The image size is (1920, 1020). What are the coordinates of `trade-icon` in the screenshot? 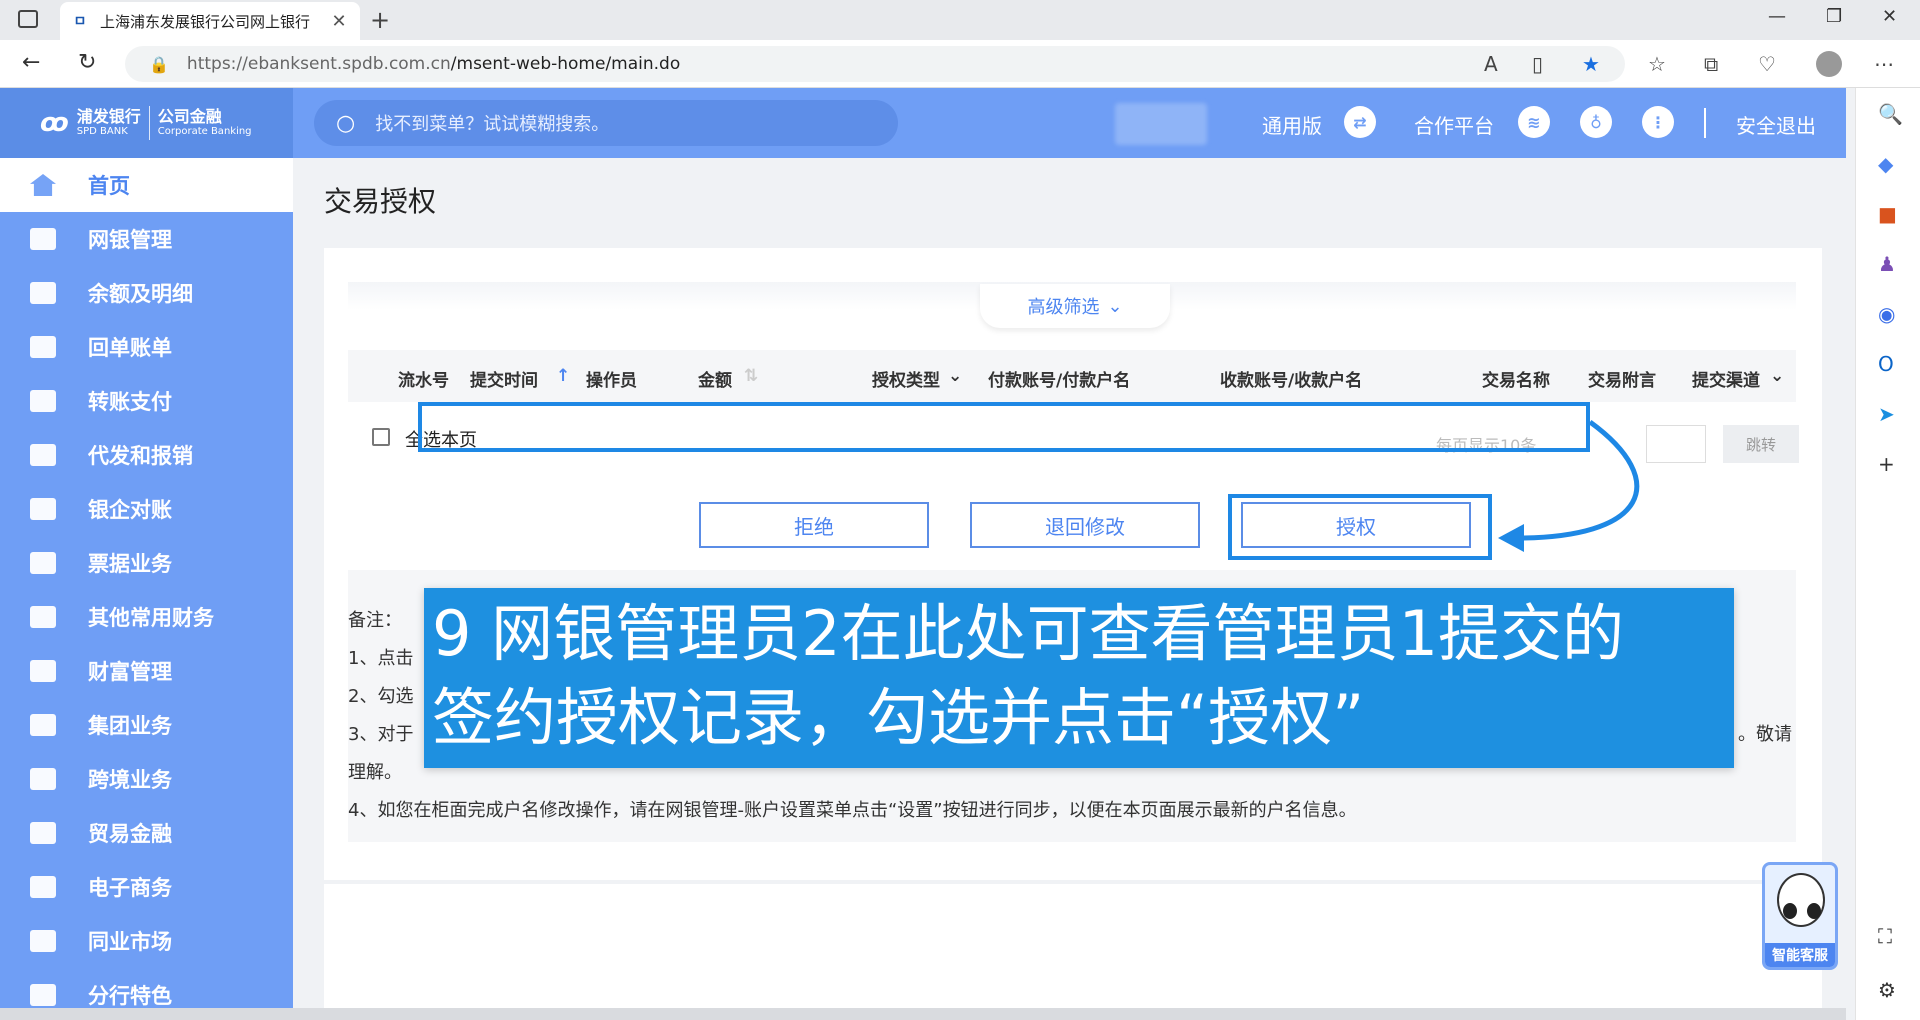 It's located at (43, 833).